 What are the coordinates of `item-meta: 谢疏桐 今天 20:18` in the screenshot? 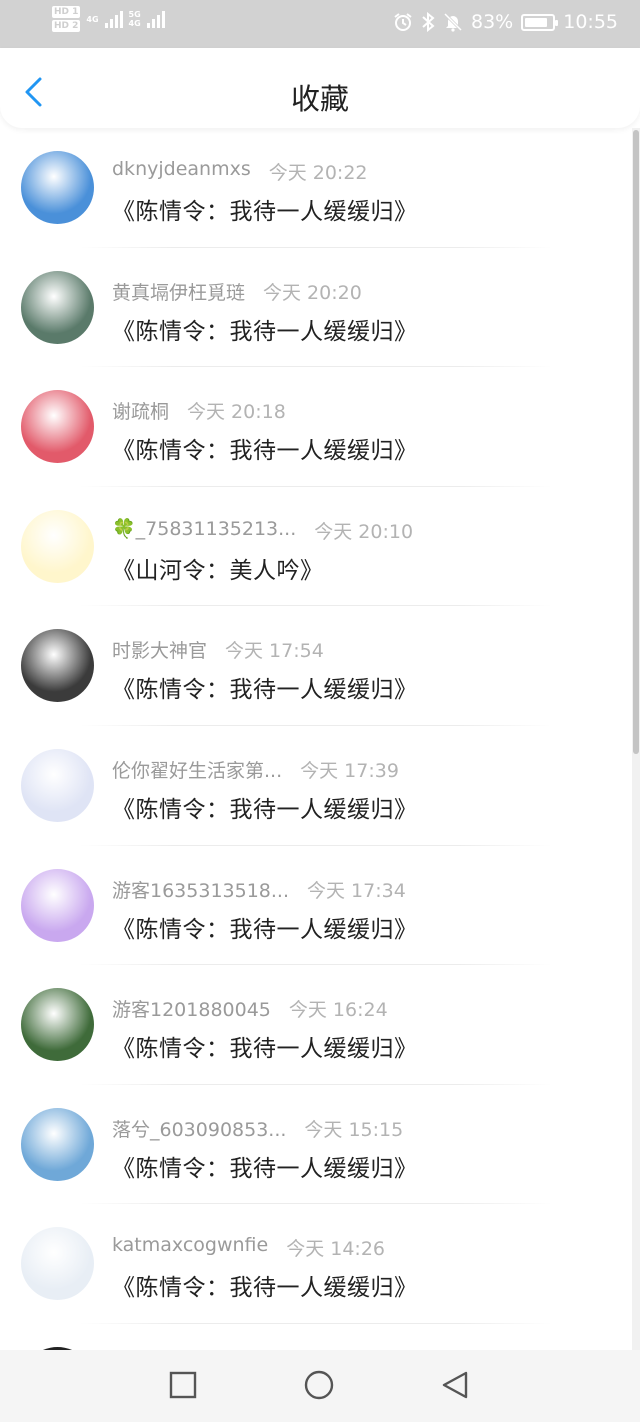 It's located at (199, 410).